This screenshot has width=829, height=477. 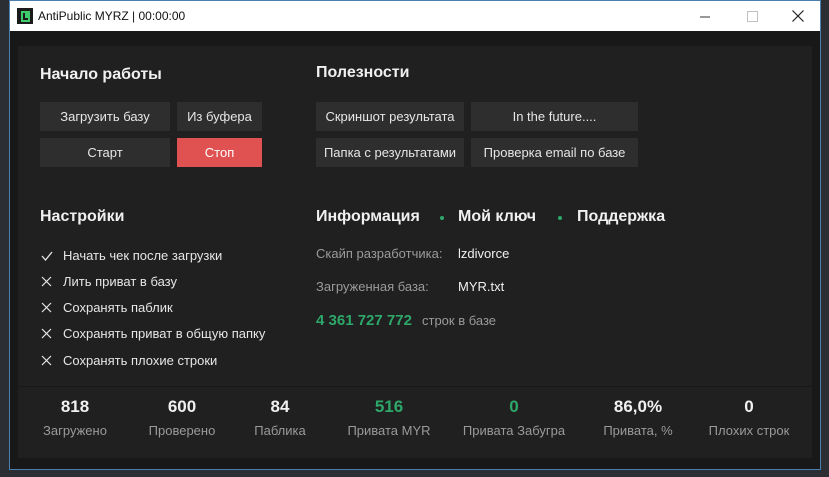 What do you see at coordinates (497, 217) in the screenshot?
I see `tab-my-key: Мой ключ` at bounding box center [497, 217].